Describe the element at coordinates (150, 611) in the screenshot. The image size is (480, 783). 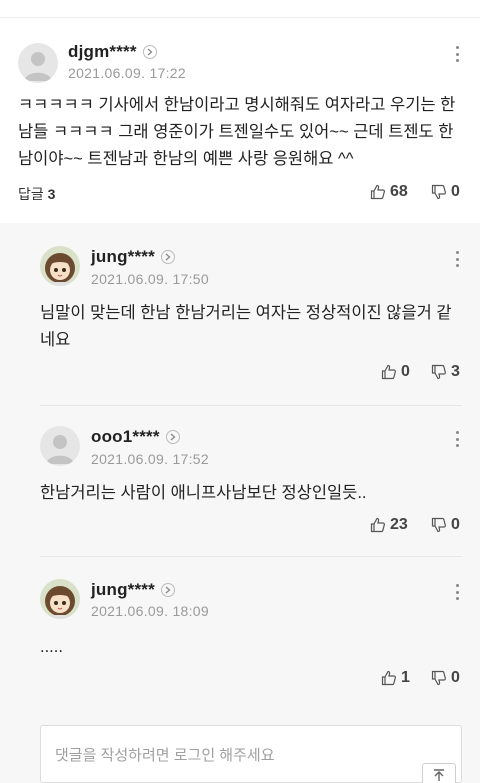
I see `reply-date: 2021.06.09. 18:09` at that location.